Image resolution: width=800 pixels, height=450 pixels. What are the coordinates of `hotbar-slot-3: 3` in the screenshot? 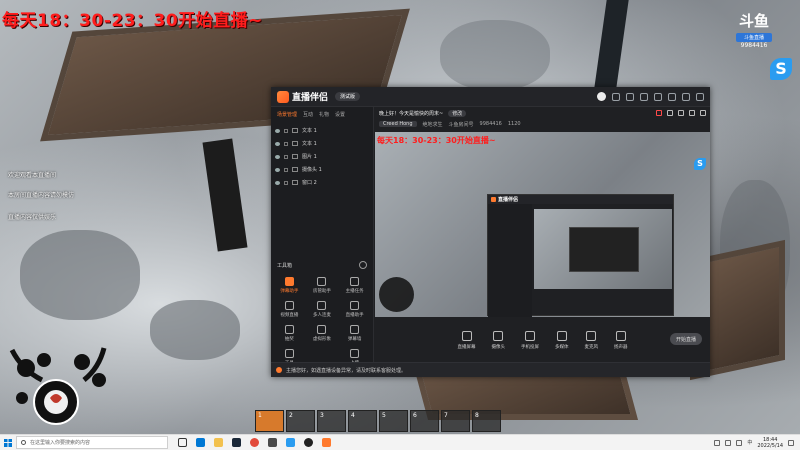 It's located at (331, 421).